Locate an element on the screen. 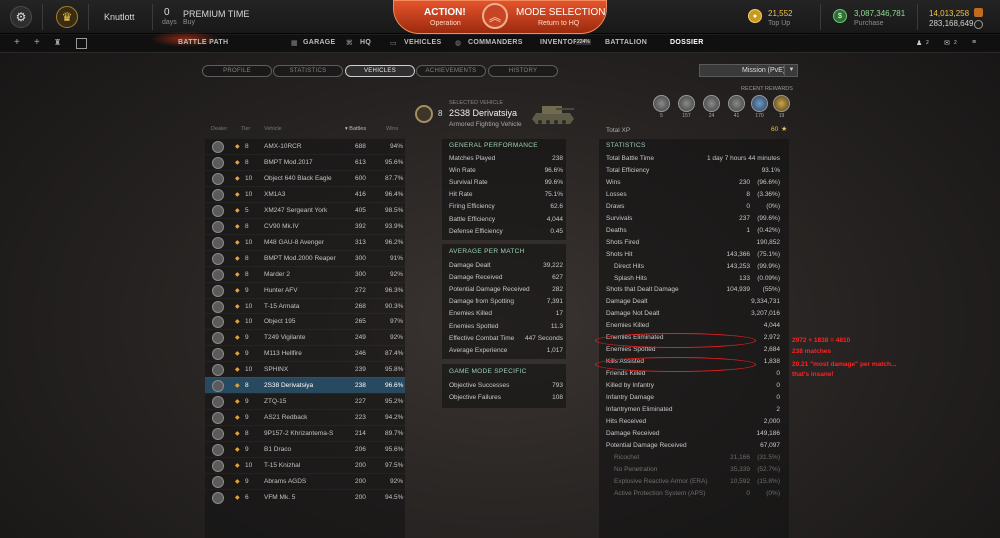  stat-row: Infantrymen Eliminated 2 is located at coordinates (696, 410).